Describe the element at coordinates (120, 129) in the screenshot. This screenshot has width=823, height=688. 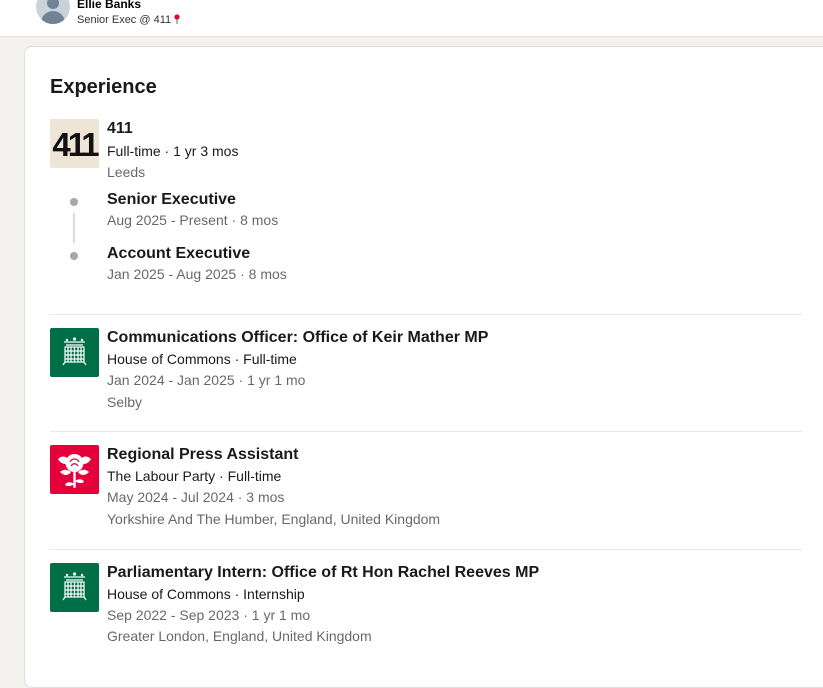
I see `company-name: 411` at that location.